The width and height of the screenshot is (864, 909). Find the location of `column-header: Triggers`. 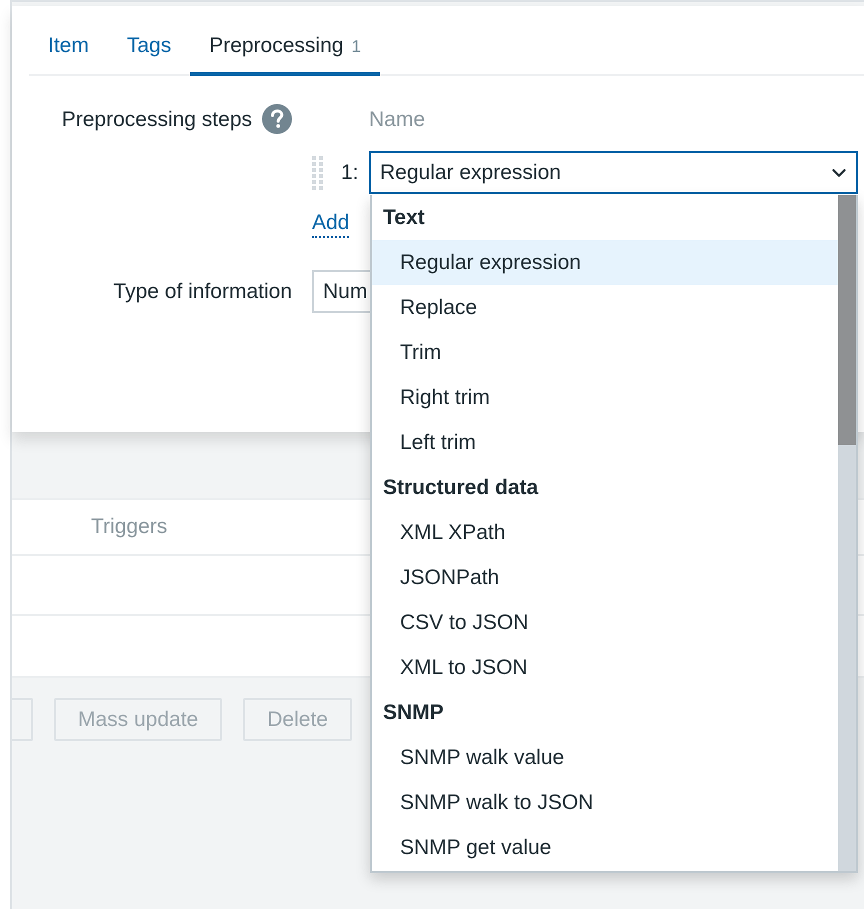

column-header: Triggers is located at coordinates (129, 527).